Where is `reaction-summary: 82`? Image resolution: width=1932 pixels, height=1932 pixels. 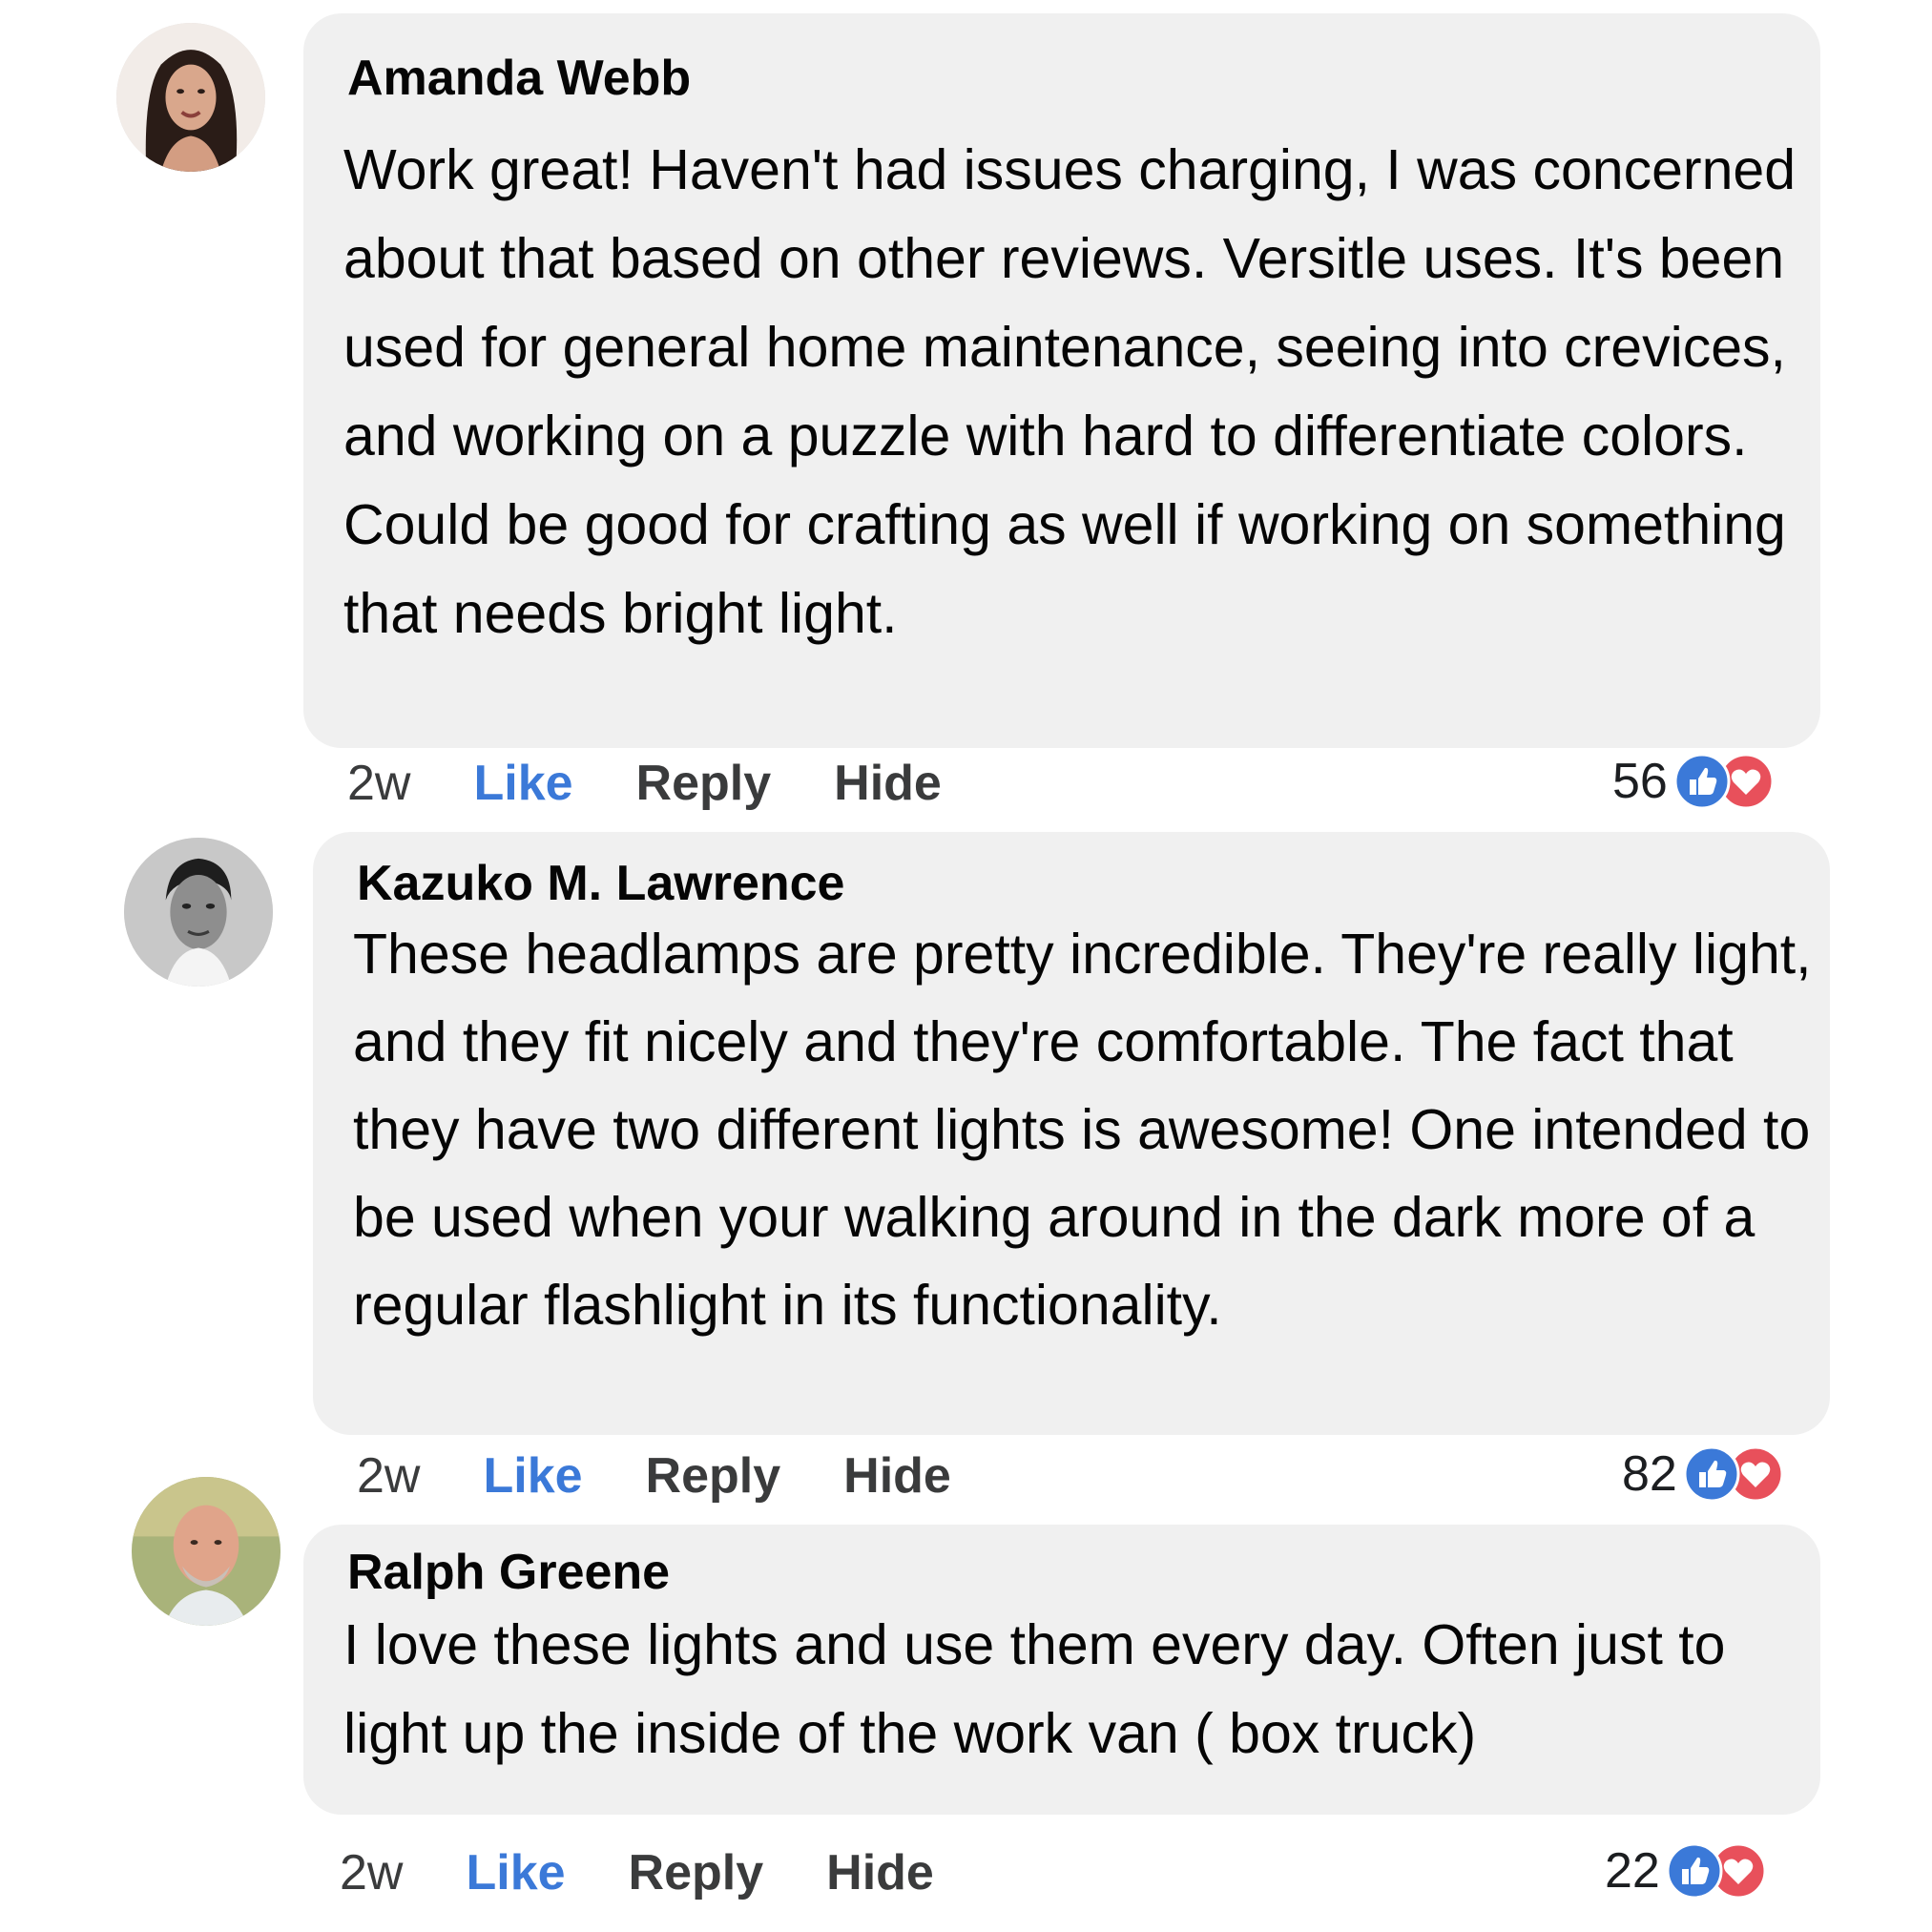 reaction-summary: 82 is located at coordinates (1703, 1474).